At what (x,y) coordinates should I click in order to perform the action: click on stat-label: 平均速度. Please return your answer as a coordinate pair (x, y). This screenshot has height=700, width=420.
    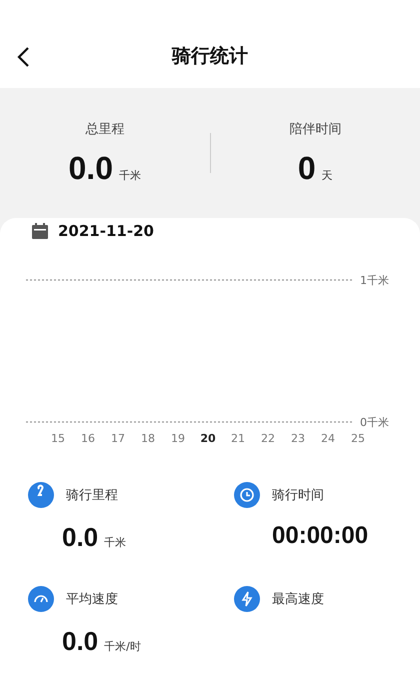
    Looking at the image, I should click on (92, 599).